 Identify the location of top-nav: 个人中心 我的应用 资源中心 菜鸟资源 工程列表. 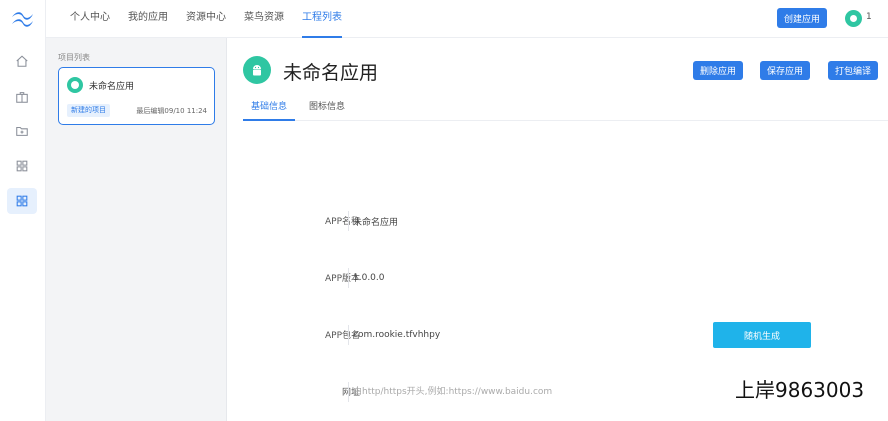
(215, 19).